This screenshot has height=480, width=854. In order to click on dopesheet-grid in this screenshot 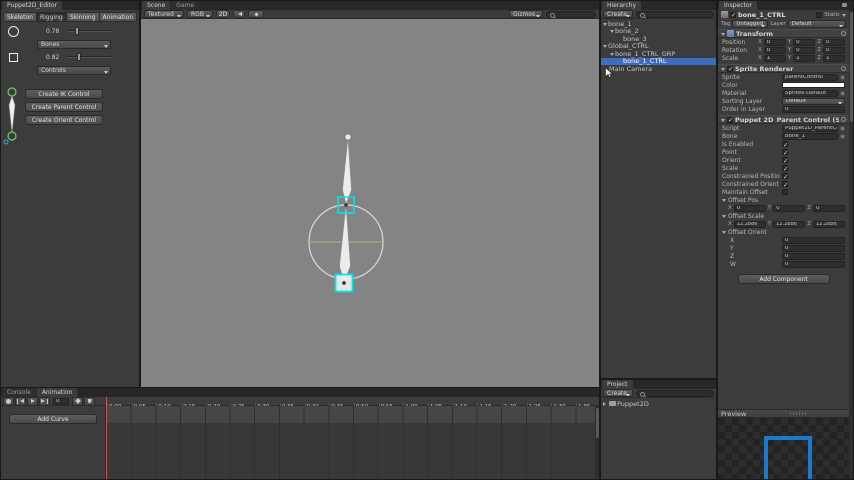, I will do `click(352, 442)`.